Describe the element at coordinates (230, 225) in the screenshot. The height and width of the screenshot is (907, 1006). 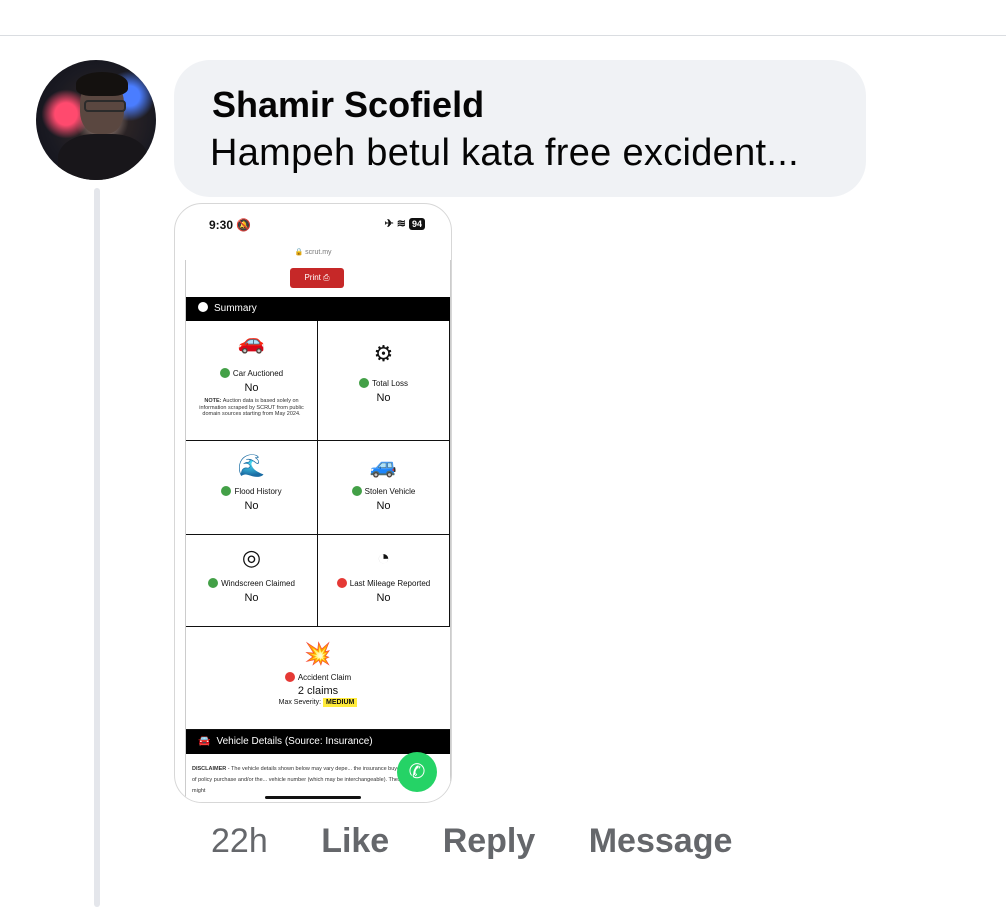
I see `status-time: 9:30 🔕` at that location.